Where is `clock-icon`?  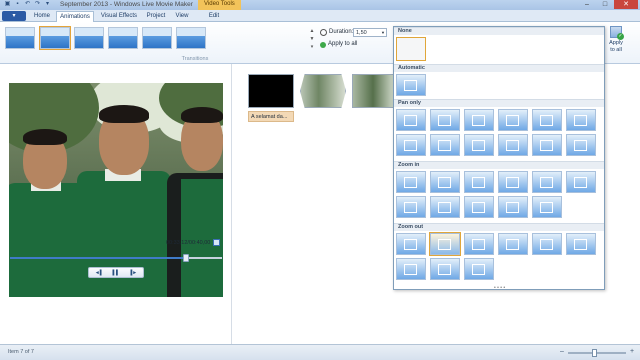 clock-icon is located at coordinates (323, 32).